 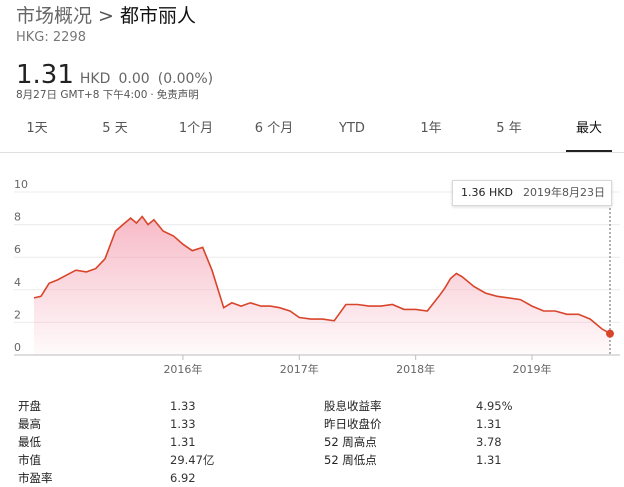 What do you see at coordinates (17, 282) in the screenshot?
I see `y-tick-label: 4` at bounding box center [17, 282].